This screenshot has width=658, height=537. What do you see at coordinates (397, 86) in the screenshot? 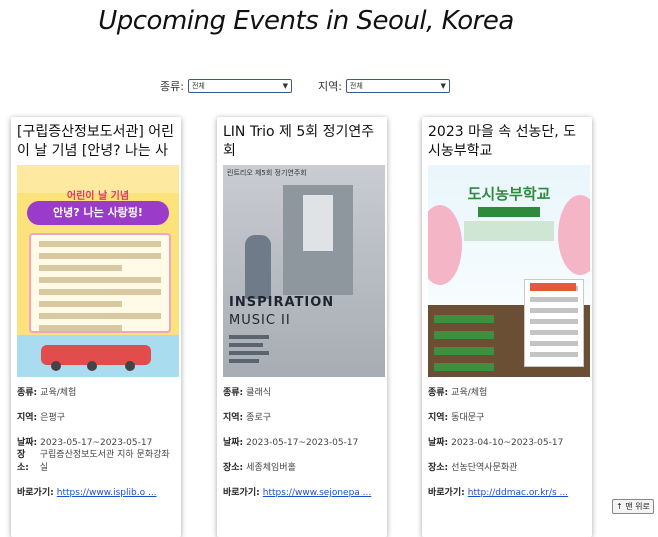
I see `region-select: 전체 ▼` at bounding box center [397, 86].